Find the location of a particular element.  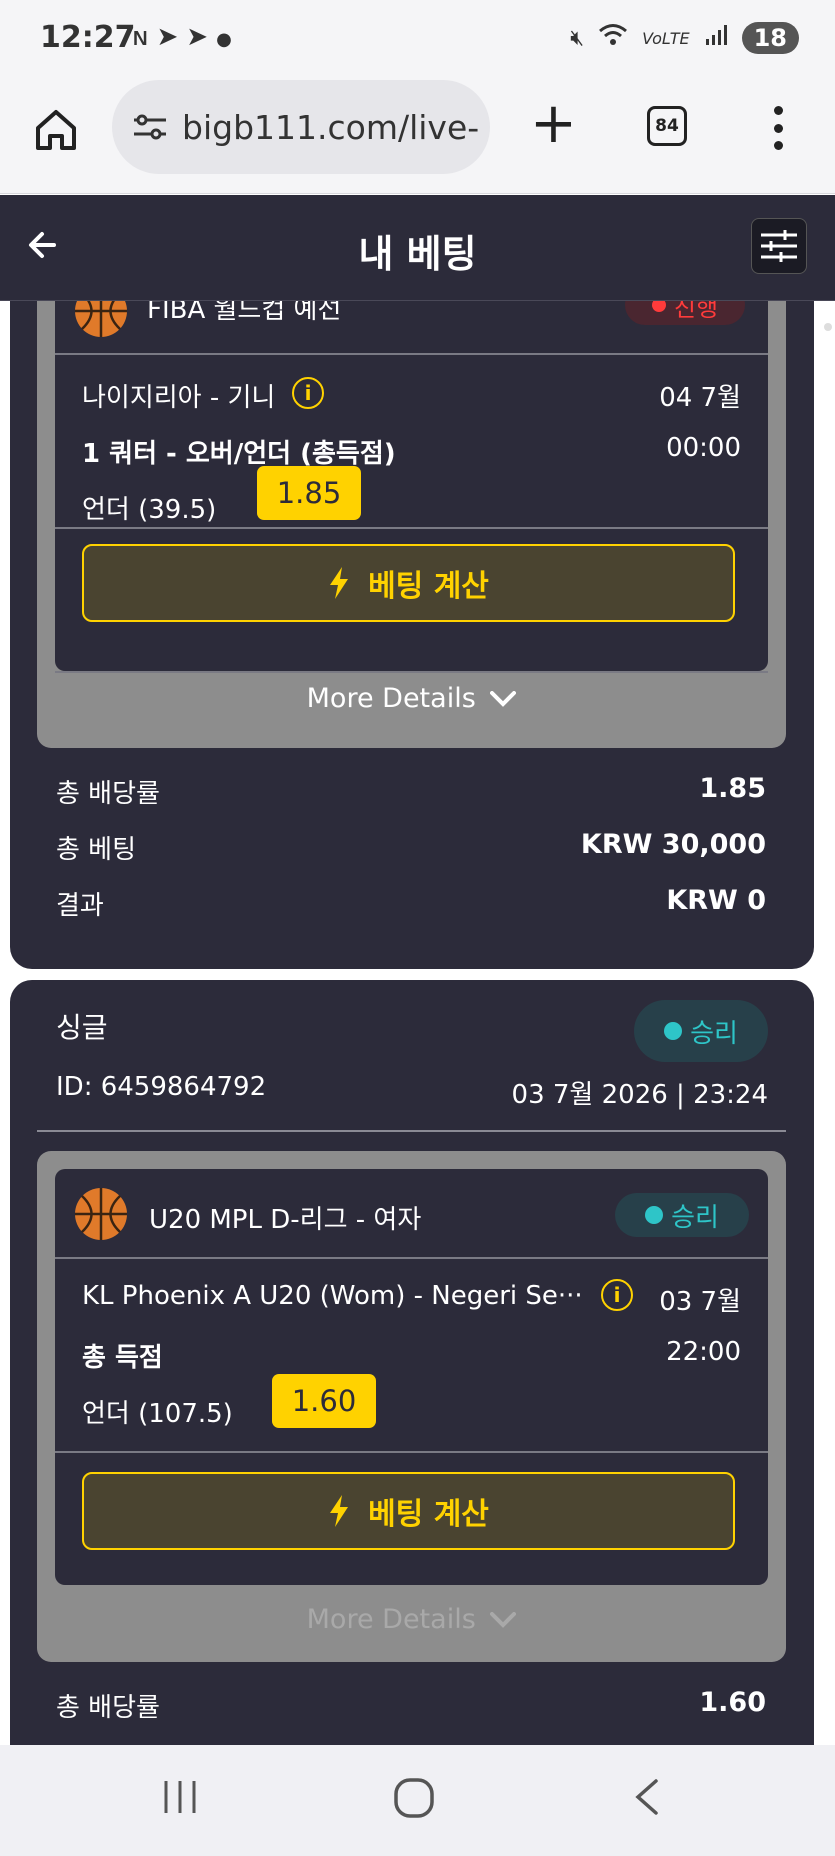

odds-badge: 1.85 is located at coordinates (309, 493).